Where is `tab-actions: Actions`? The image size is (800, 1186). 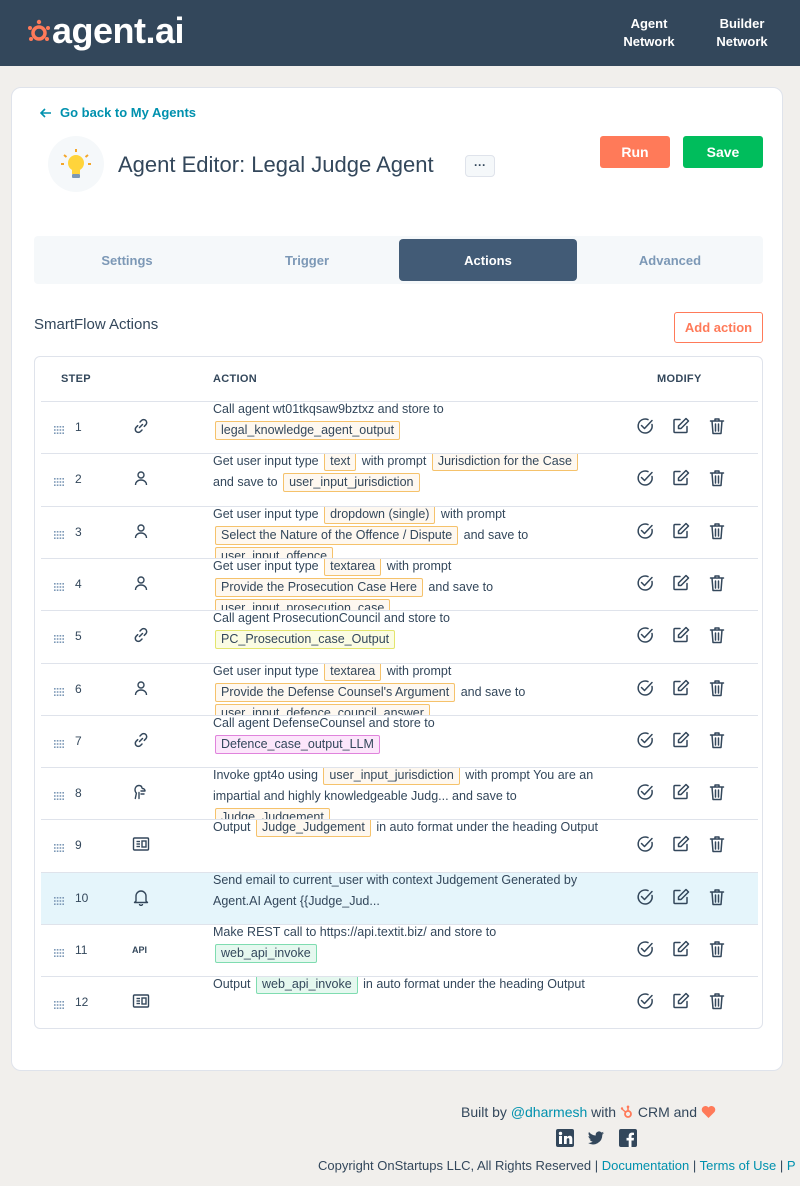 tab-actions: Actions is located at coordinates (488, 260).